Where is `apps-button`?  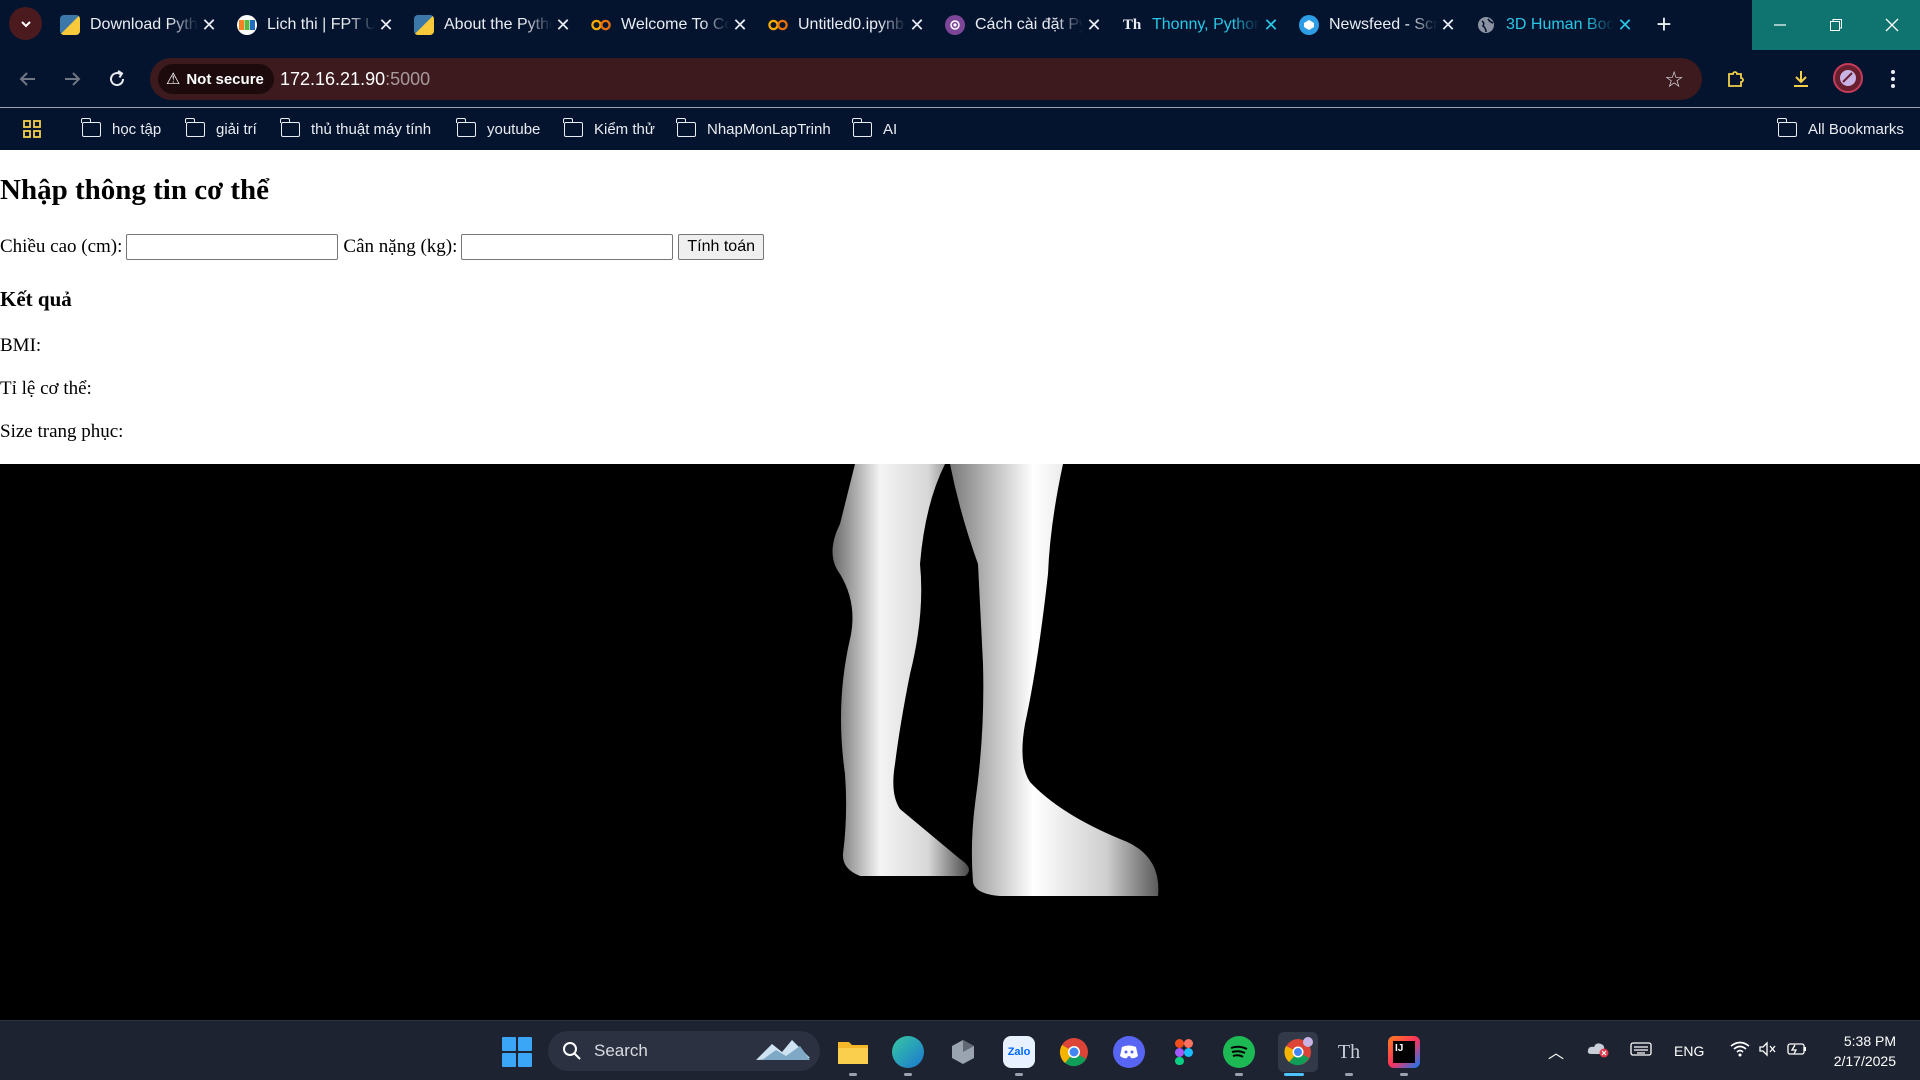 apps-button is located at coordinates (32, 129).